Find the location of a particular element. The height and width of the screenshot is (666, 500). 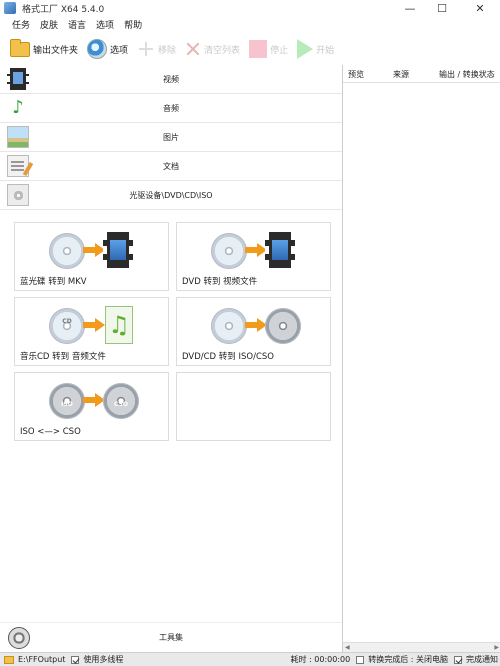

bluray-disc-icon is located at coordinates (67, 251).